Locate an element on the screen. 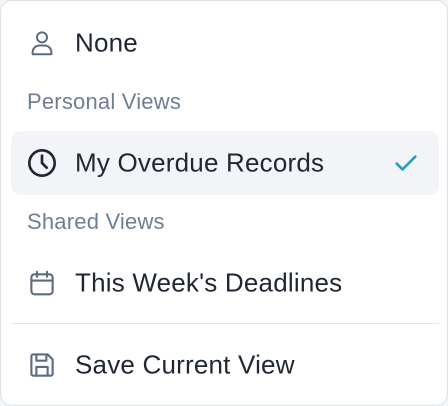 The image size is (448, 406). calendar-icon is located at coordinates (42, 283).